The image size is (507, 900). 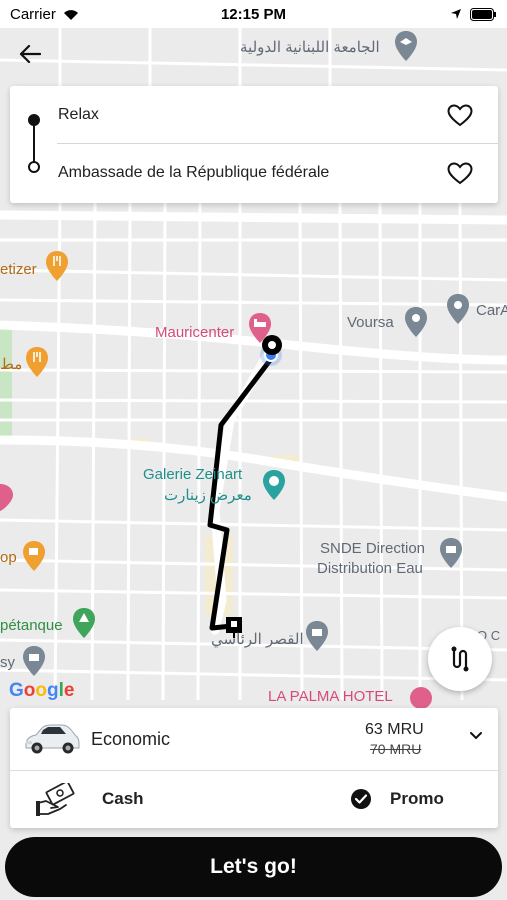 I want to click on wifi-icon, so click(x=70, y=14).